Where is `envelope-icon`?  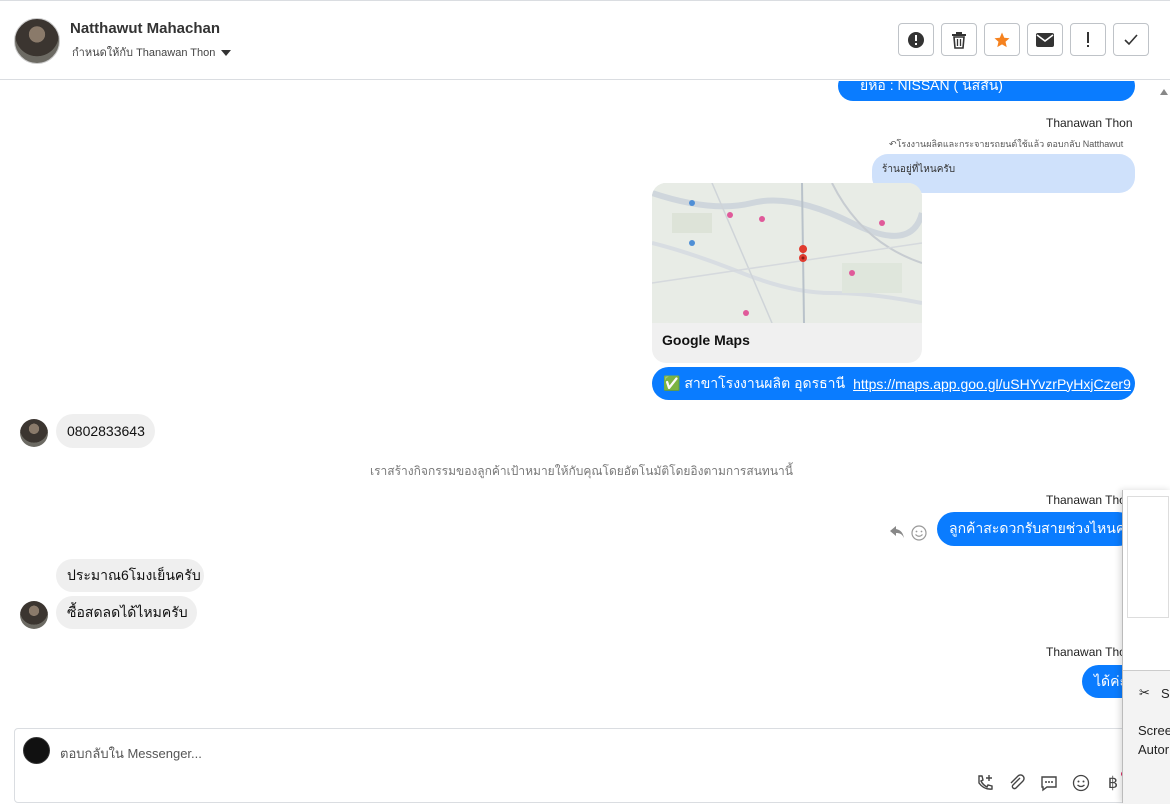 envelope-icon is located at coordinates (1045, 39).